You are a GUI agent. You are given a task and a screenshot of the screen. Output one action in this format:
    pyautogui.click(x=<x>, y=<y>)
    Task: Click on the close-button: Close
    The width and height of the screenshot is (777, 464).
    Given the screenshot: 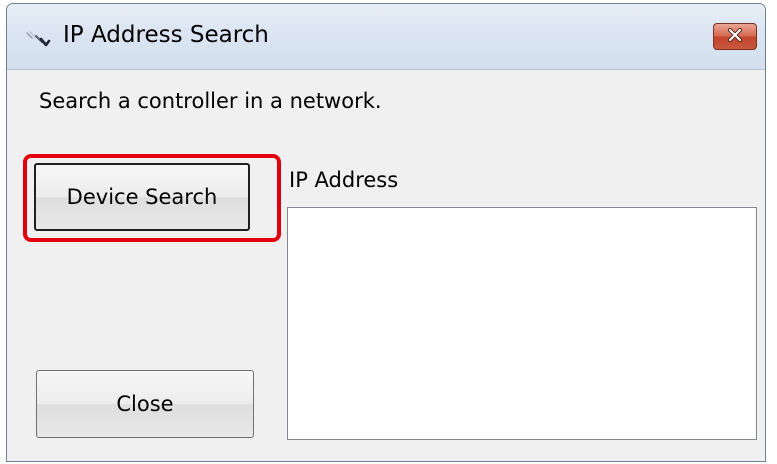 What is the action you would take?
    pyautogui.click(x=145, y=404)
    